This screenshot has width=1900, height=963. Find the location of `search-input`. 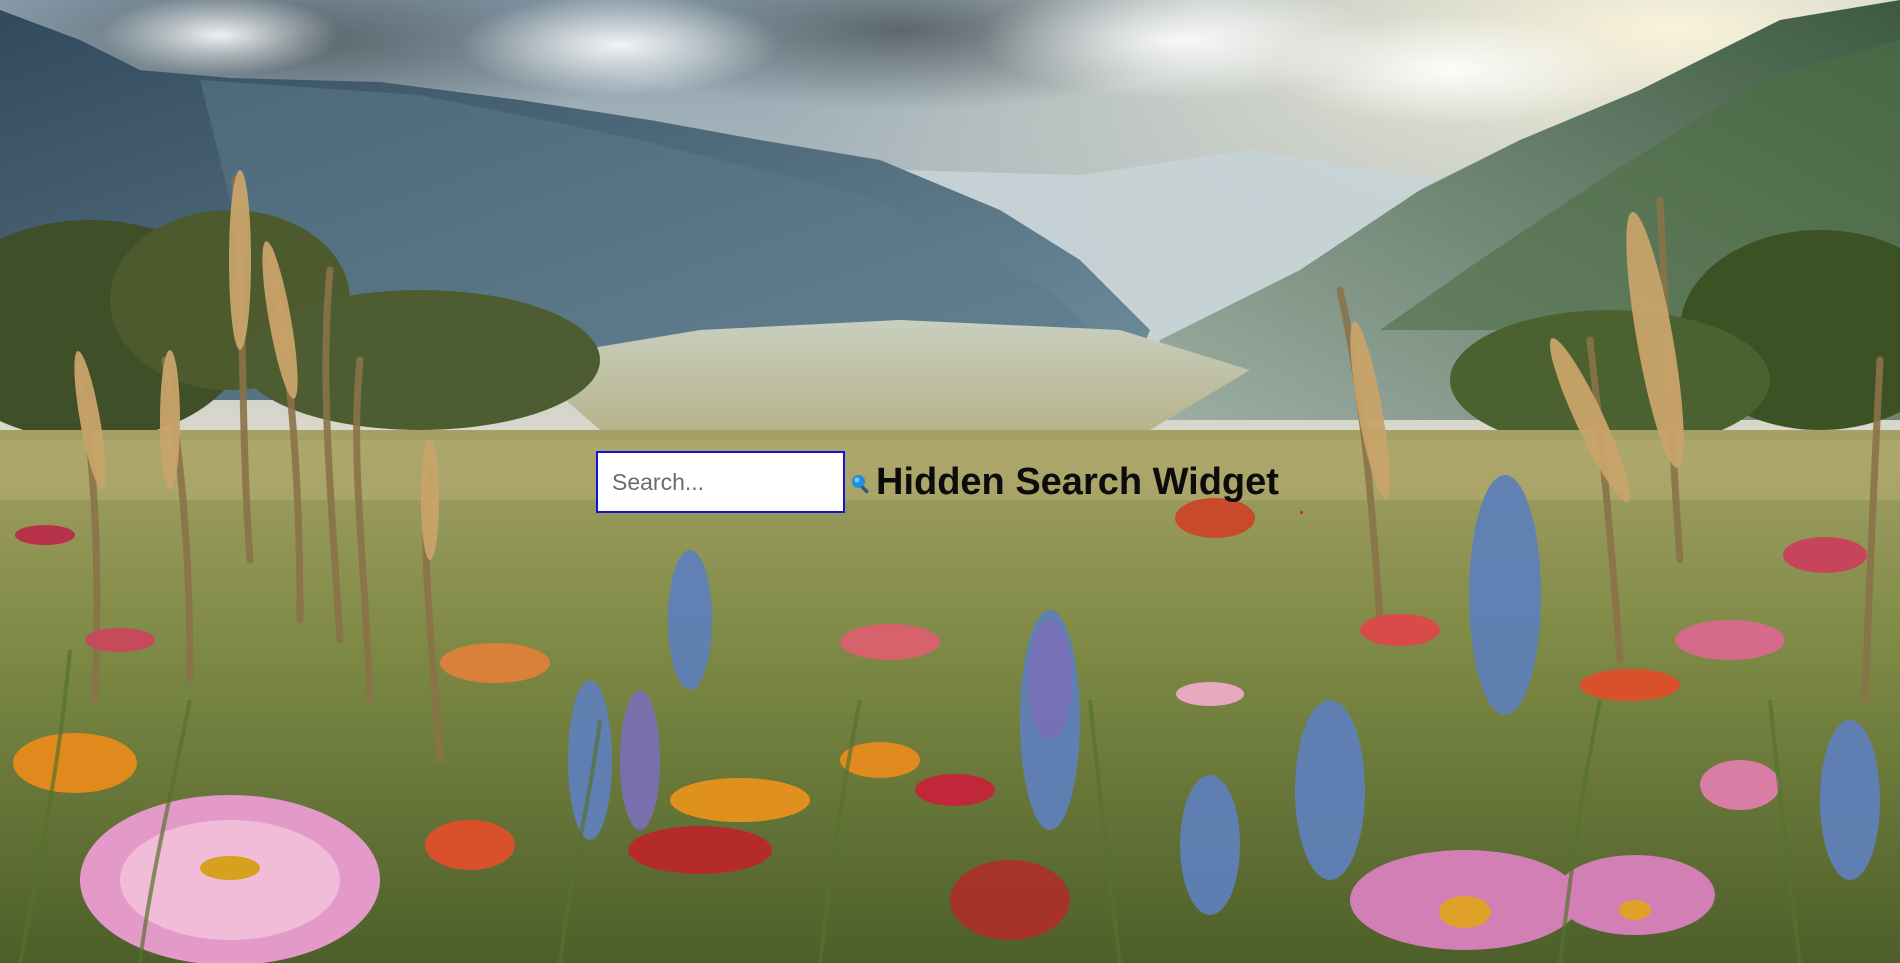

search-input is located at coordinates (720, 482).